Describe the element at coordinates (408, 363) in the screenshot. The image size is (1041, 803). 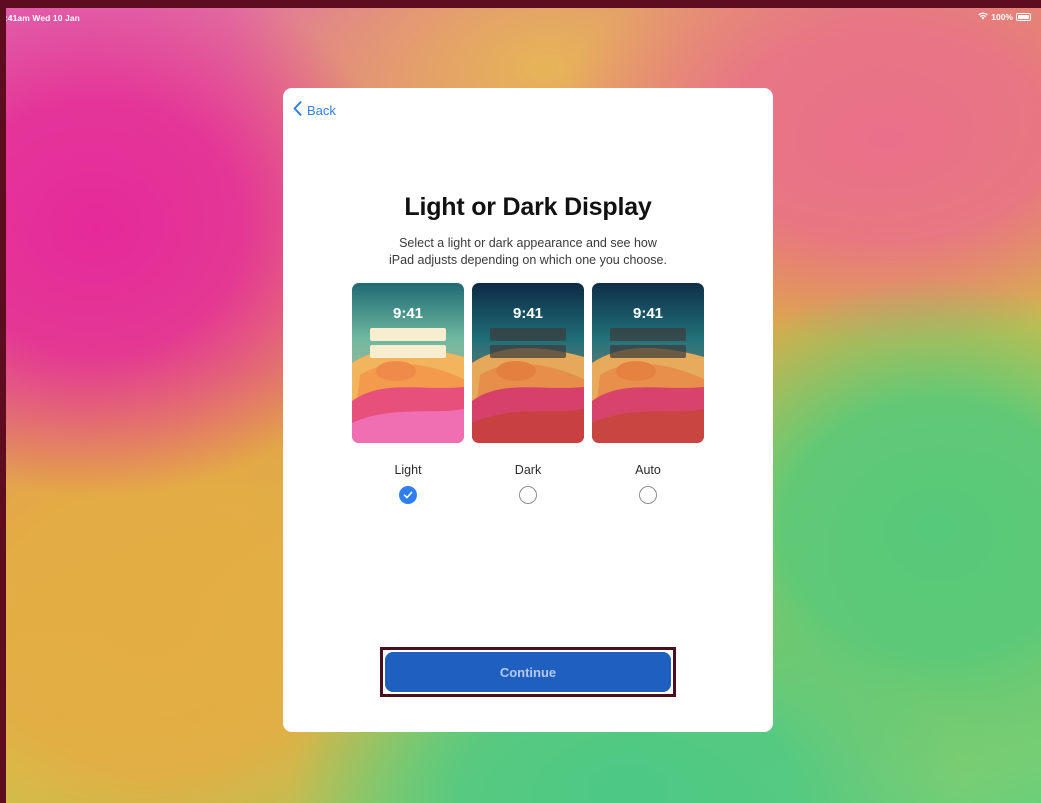
I see `light-preview-image: 9:41` at that location.